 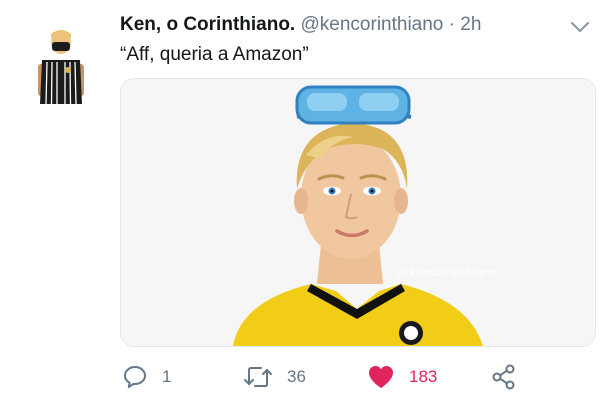 What do you see at coordinates (307, 377) in the screenshot?
I see `tweet-actions: 1 36 183` at bounding box center [307, 377].